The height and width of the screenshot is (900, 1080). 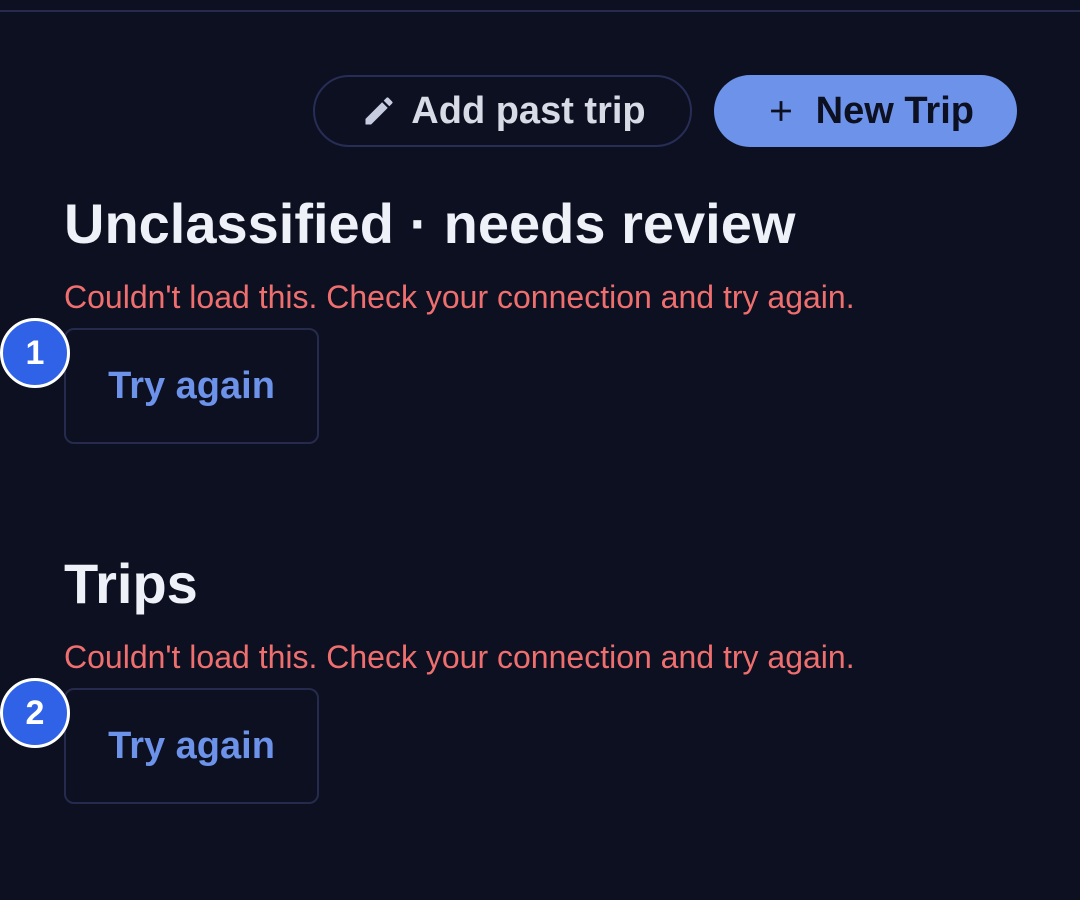 I want to click on top-divider, so click(x=540, y=11).